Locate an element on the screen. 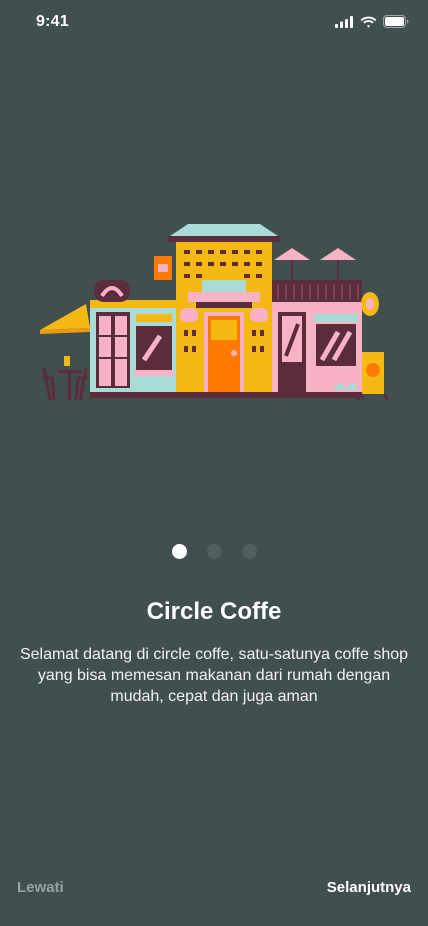 This screenshot has height=926, width=428. status-bar: 9:41 is located at coordinates (214, 22).